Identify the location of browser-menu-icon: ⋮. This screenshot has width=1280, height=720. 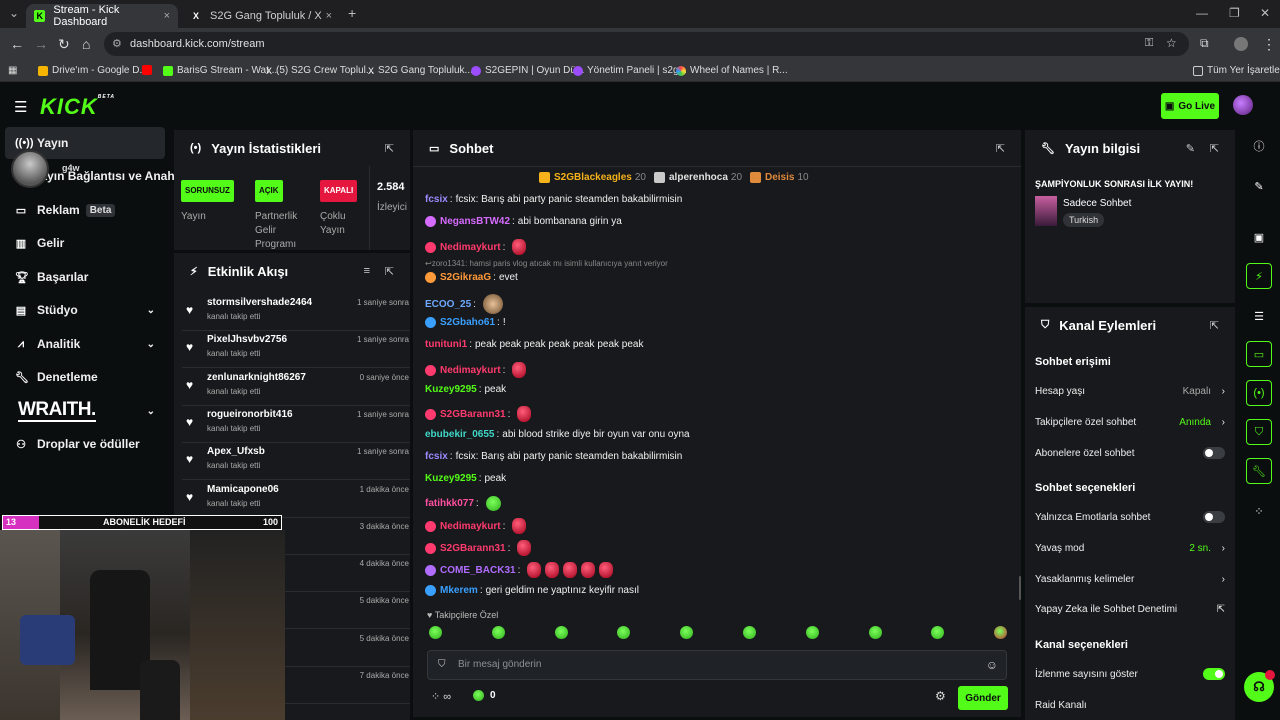
(1269, 44).